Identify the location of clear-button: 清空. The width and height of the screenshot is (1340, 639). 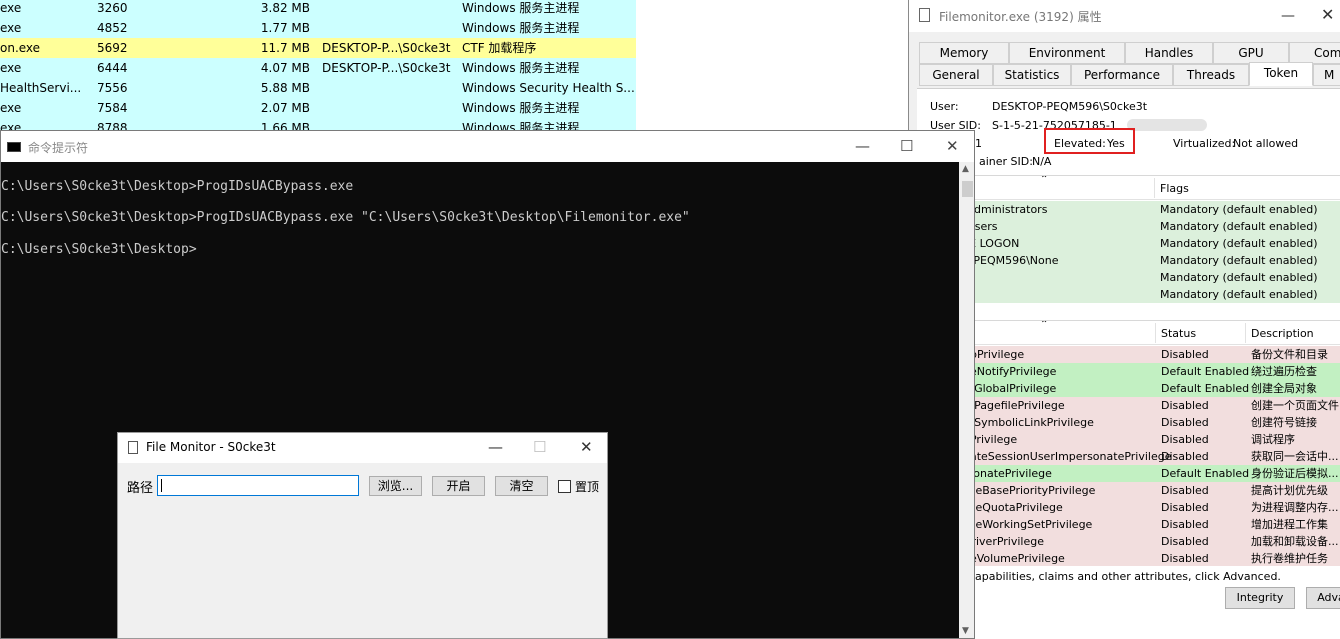
(521, 486).